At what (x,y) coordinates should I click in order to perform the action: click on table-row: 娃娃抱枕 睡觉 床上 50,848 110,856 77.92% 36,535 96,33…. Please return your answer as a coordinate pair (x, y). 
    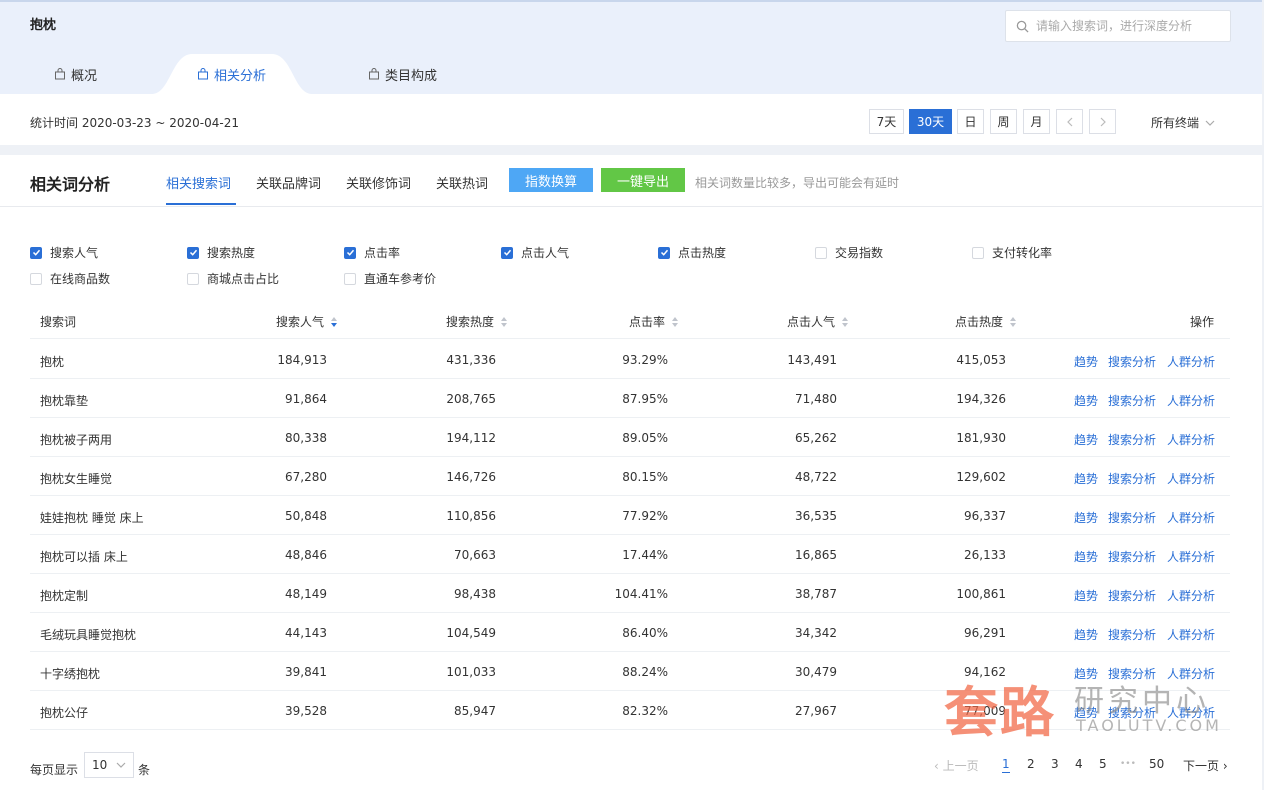
    Looking at the image, I should click on (630, 515).